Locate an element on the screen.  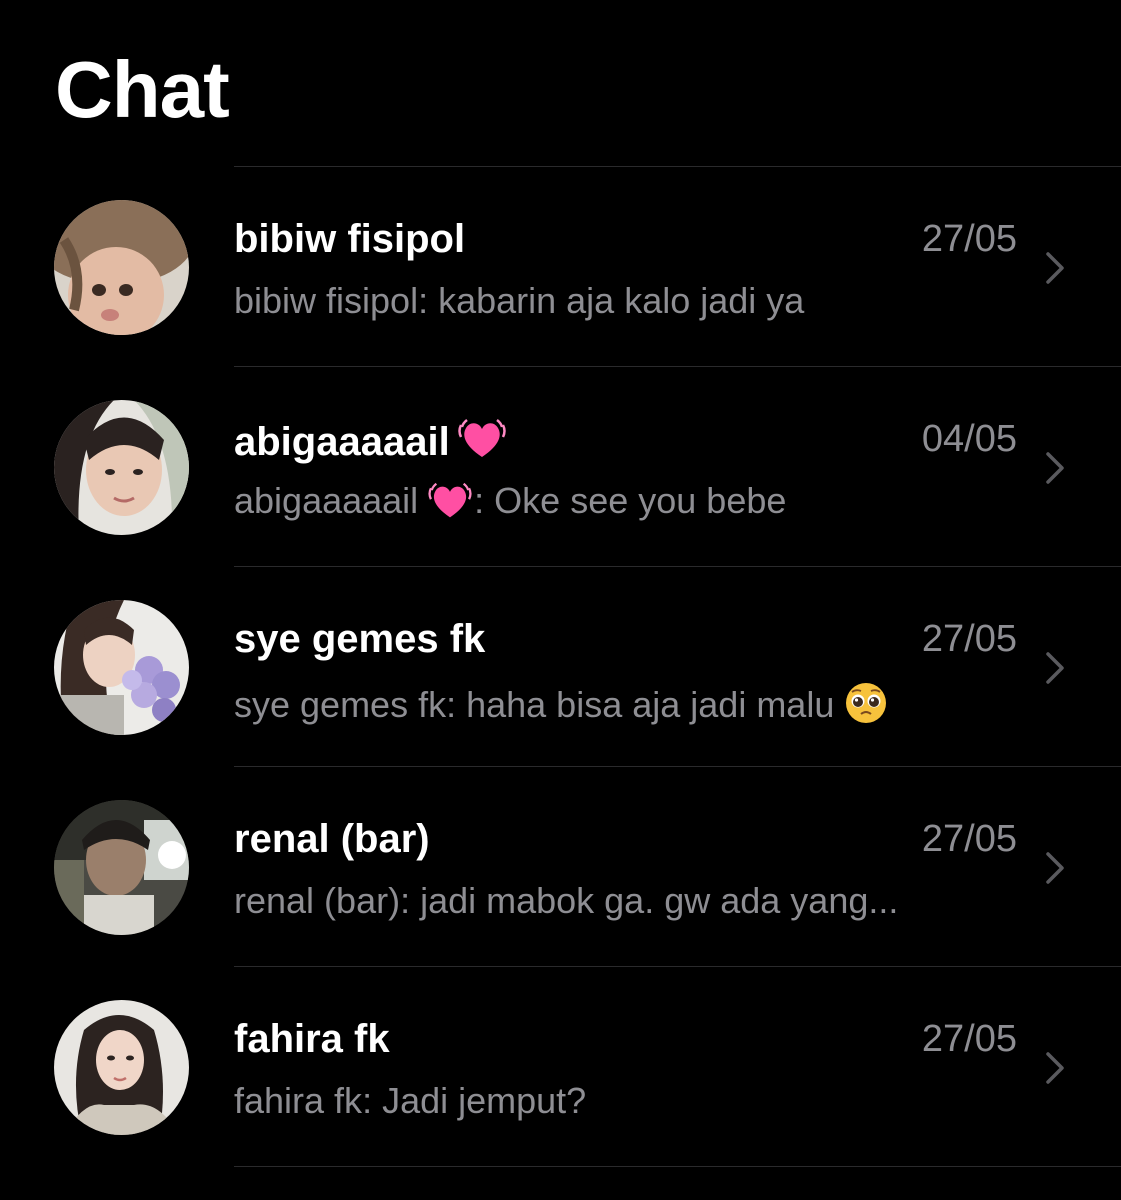
preview-sender: renal (bar) is located at coordinates (317, 901).